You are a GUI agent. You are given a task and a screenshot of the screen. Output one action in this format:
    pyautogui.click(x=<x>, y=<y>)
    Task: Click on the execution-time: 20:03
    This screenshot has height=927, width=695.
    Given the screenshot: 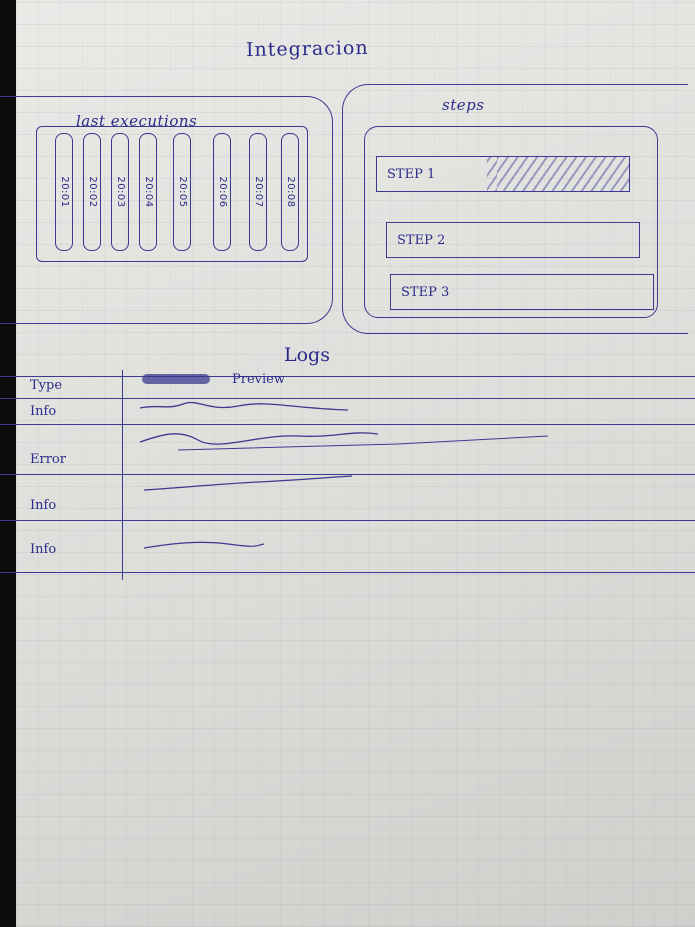 What is the action you would take?
    pyautogui.click(x=120, y=192)
    